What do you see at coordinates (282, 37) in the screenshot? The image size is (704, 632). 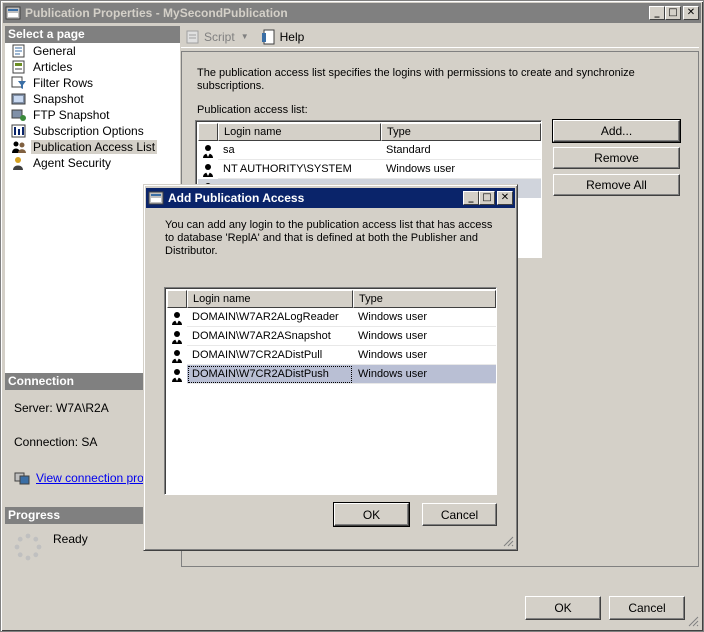 I see `help-button: Help` at bounding box center [282, 37].